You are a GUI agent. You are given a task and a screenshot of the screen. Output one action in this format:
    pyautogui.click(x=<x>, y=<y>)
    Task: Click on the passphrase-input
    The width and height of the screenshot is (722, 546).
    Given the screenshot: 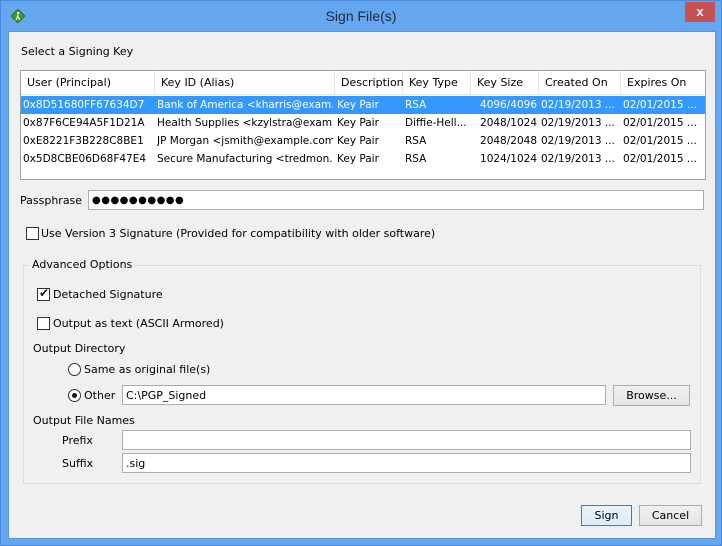 What is the action you would take?
    pyautogui.click(x=396, y=200)
    